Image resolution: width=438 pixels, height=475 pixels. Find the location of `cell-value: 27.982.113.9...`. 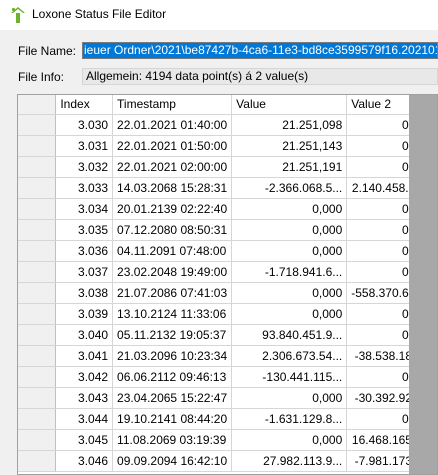

cell-value: 27.982.113.9... is located at coordinates (289, 461).